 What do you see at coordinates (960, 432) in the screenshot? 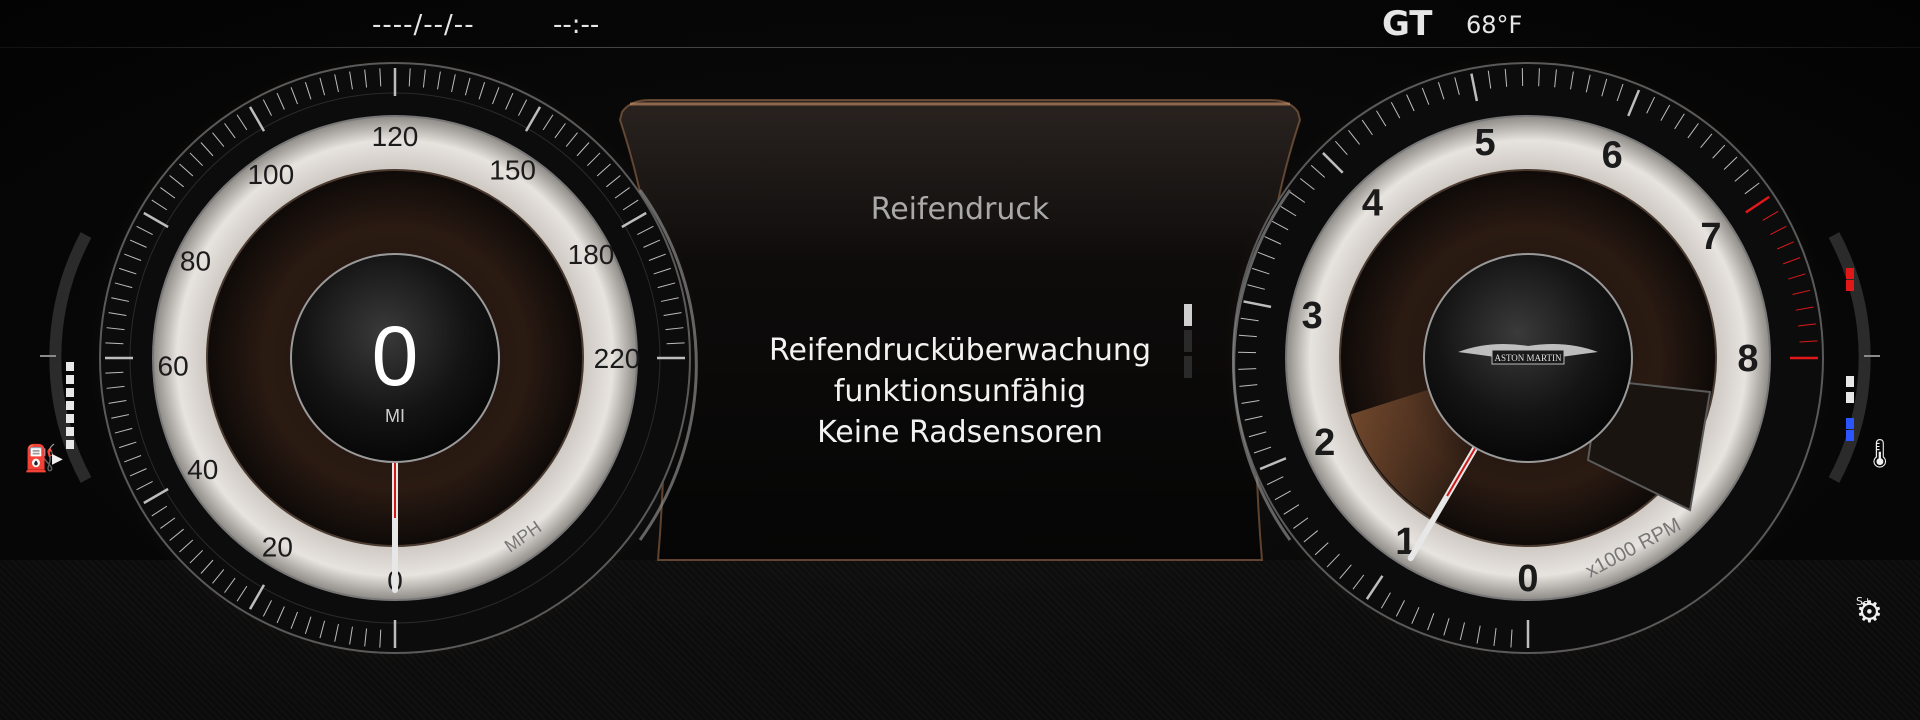
I see `message-line-3: Keine Radsensoren` at bounding box center [960, 432].